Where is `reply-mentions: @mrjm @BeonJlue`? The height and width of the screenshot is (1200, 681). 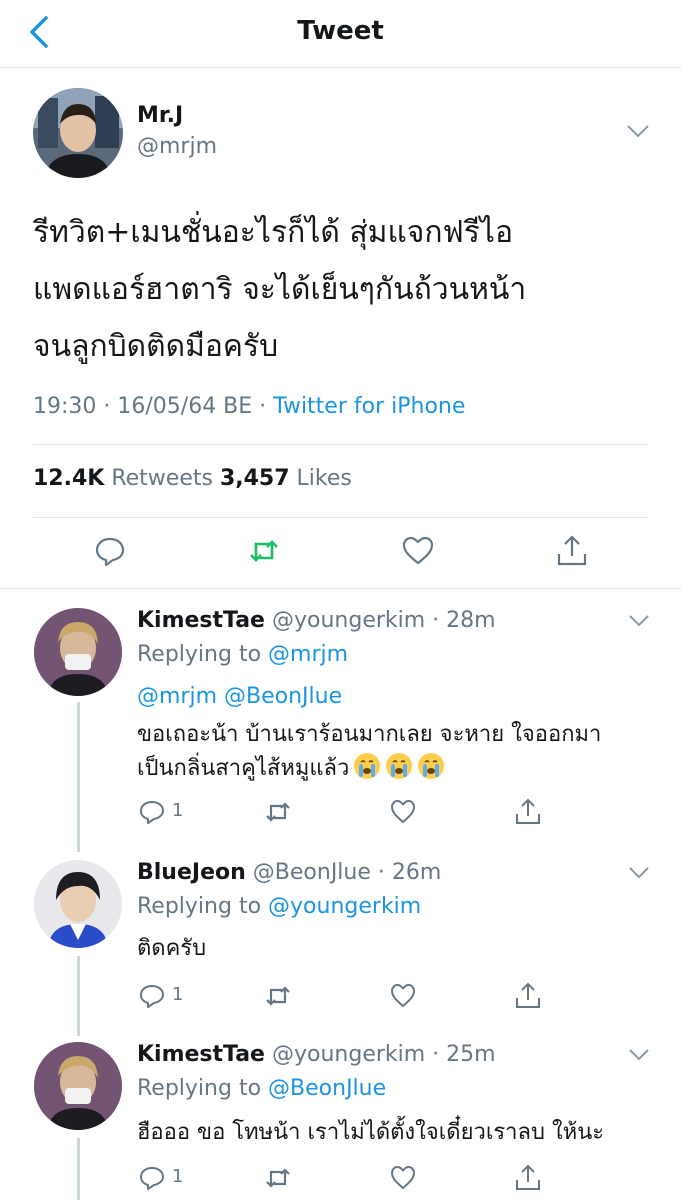 reply-mentions: @mrjm @BeonJlue is located at coordinates (239, 696).